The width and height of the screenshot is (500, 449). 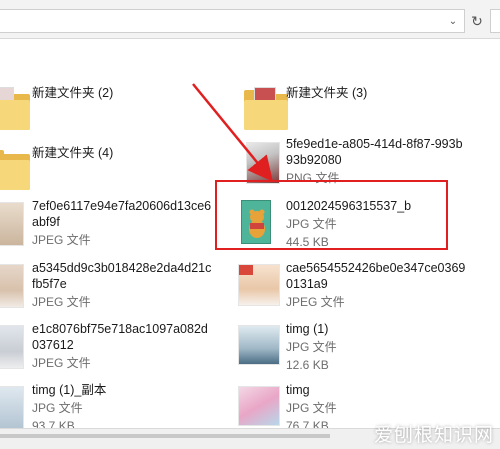 What do you see at coordinates (73, 153) in the screenshot?
I see `file-name: 新建文件夹 (4)` at bounding box center [73, 153].